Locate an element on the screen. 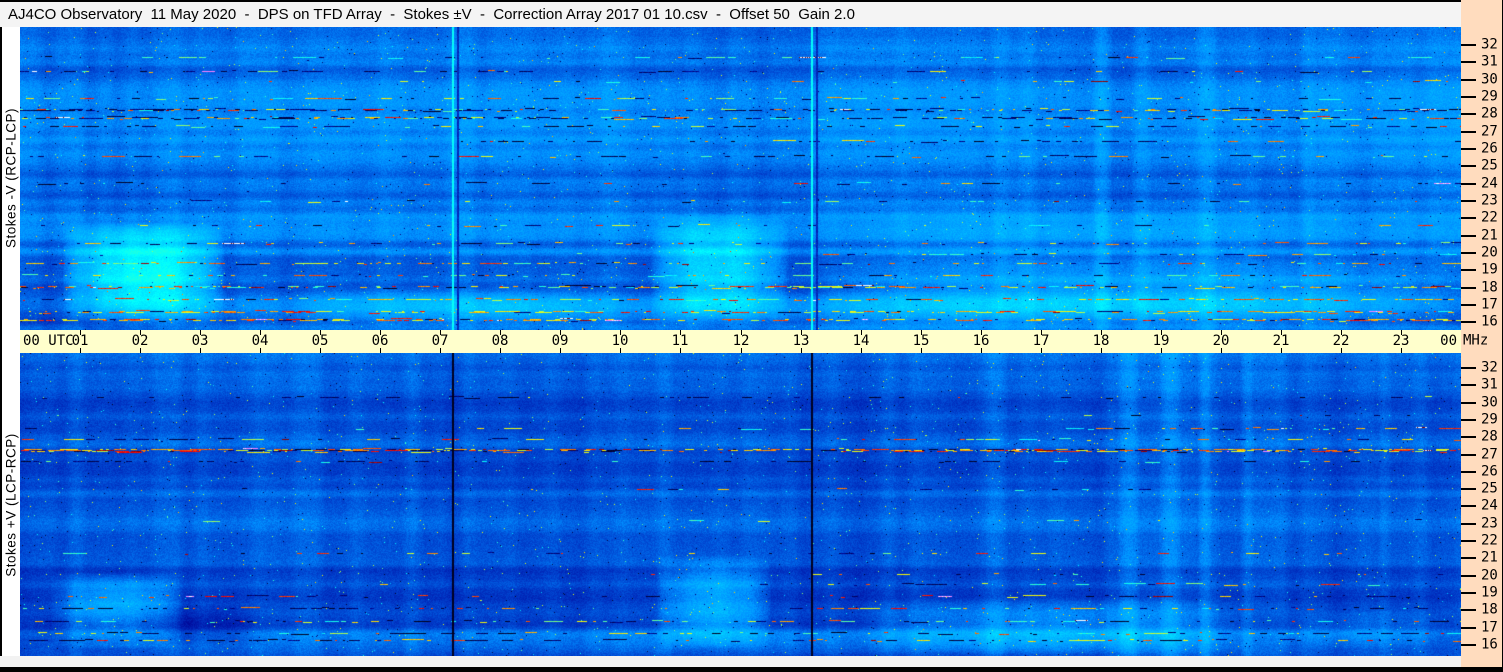 Image resolution: width=1503 pixels, height=672 pixels. hour-label: 23 is located at coordinates (1401, 341).